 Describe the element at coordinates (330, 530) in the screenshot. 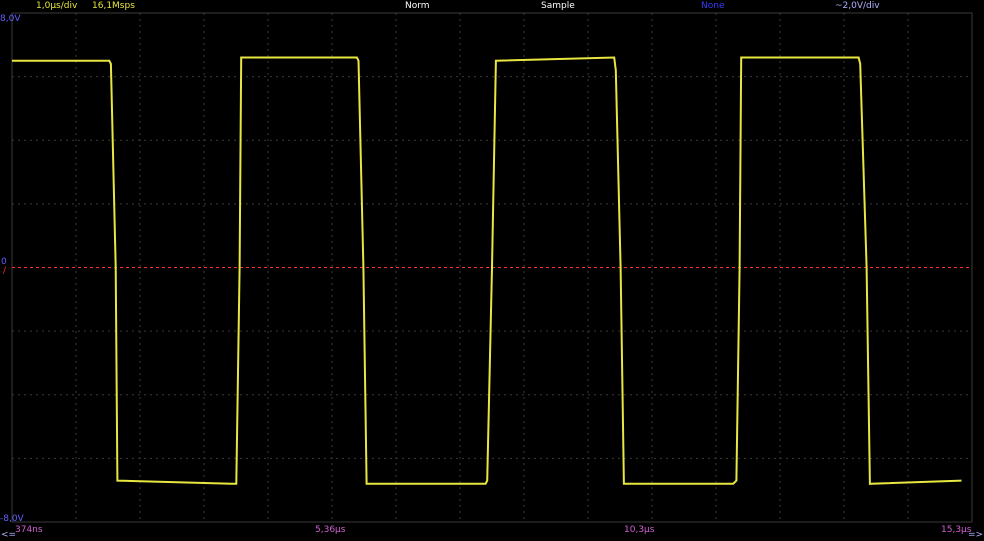

I see `time-mid1-label: 5,36µs` at that location.